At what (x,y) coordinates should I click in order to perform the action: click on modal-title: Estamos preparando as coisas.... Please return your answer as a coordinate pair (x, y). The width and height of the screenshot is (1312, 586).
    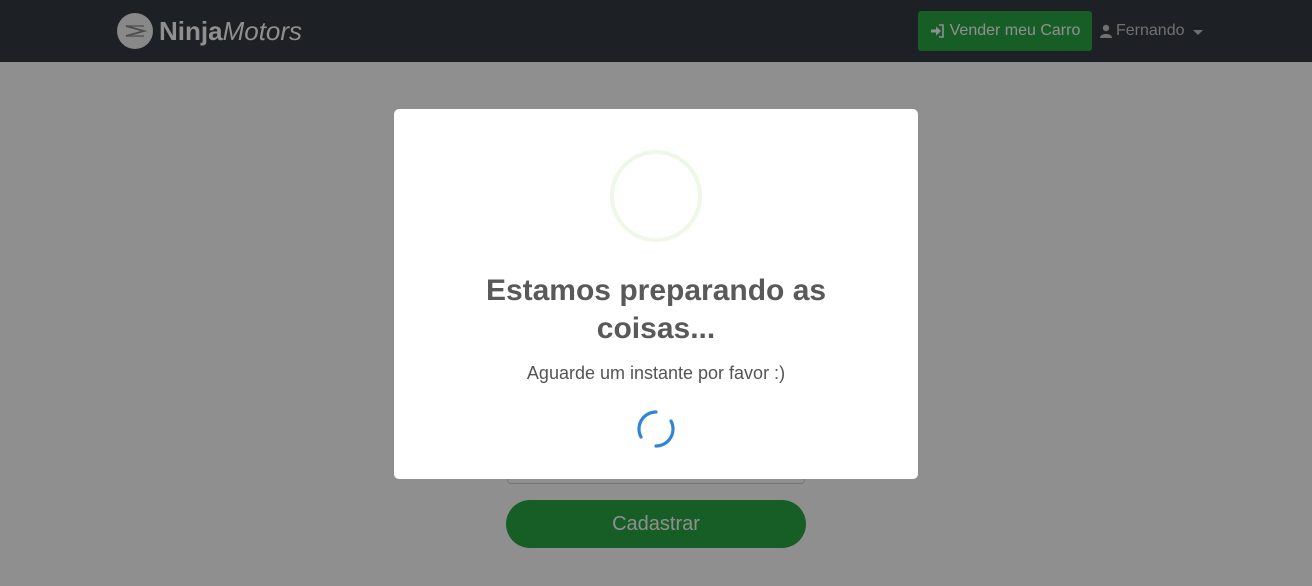
    Looking at the image, I should click on (656, 309).